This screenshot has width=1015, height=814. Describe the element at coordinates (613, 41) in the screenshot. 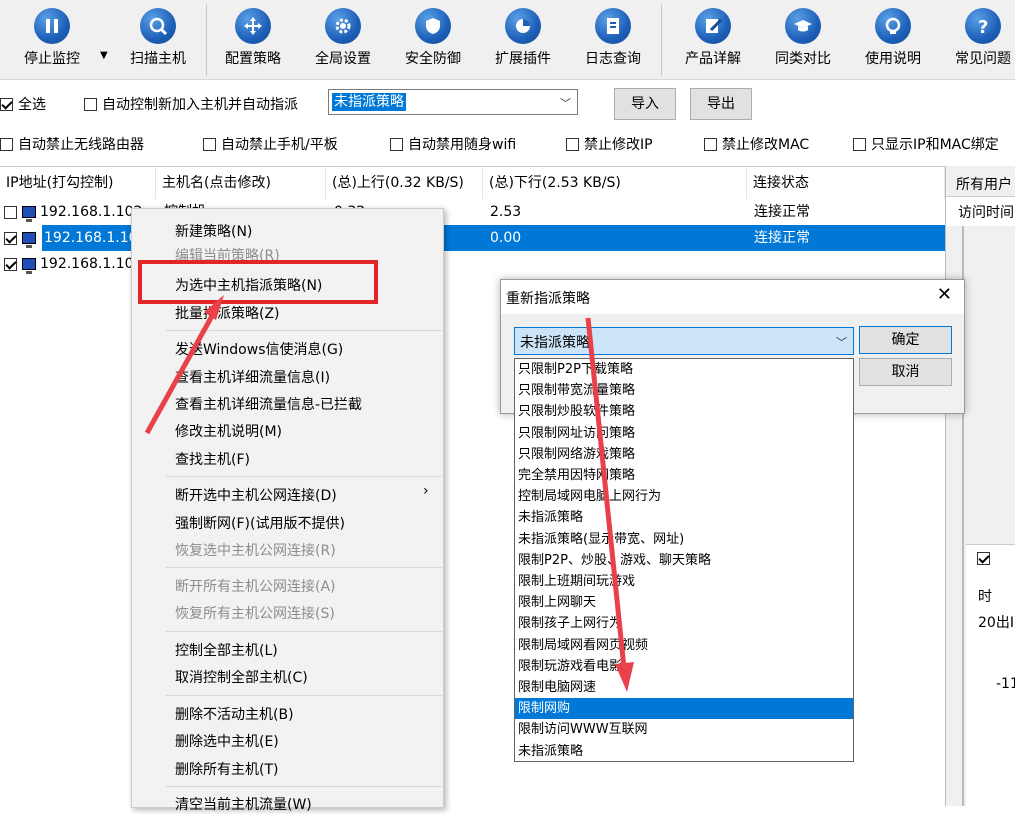

I see `log-query-button: 日志查询` at that location.